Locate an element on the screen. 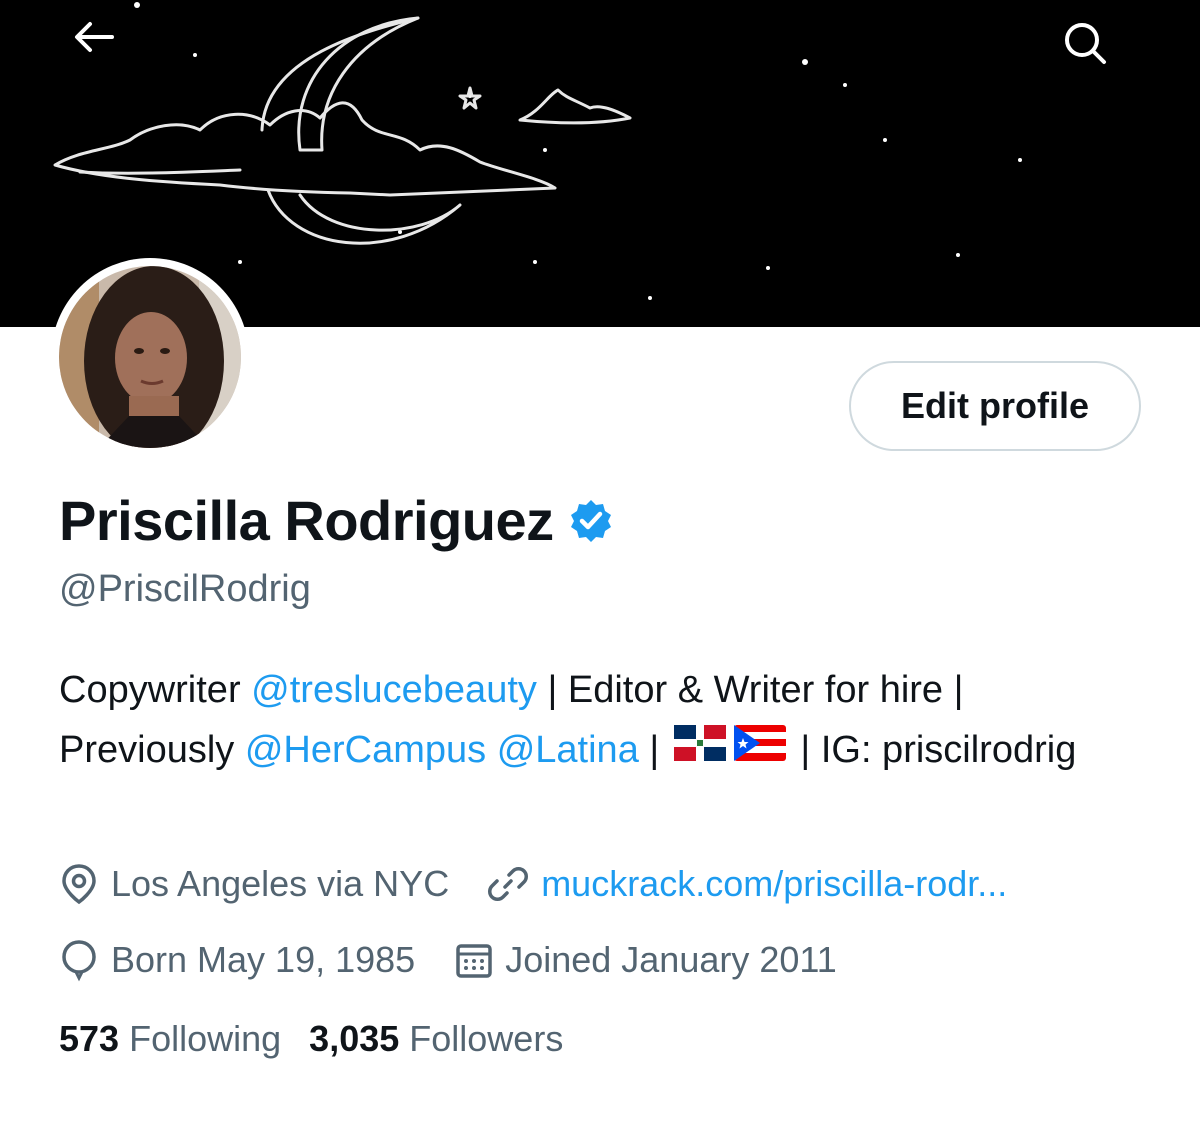  balloon-icon is located at coordinates (79, 961).